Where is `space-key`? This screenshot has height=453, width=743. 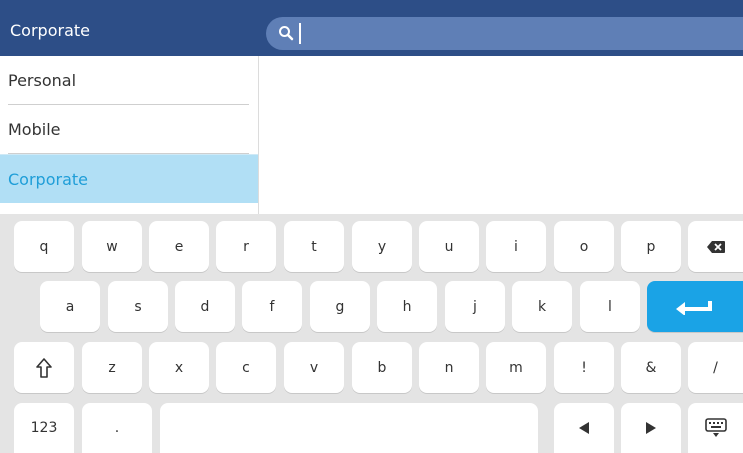 space-key is located at coordinates (349, 428).